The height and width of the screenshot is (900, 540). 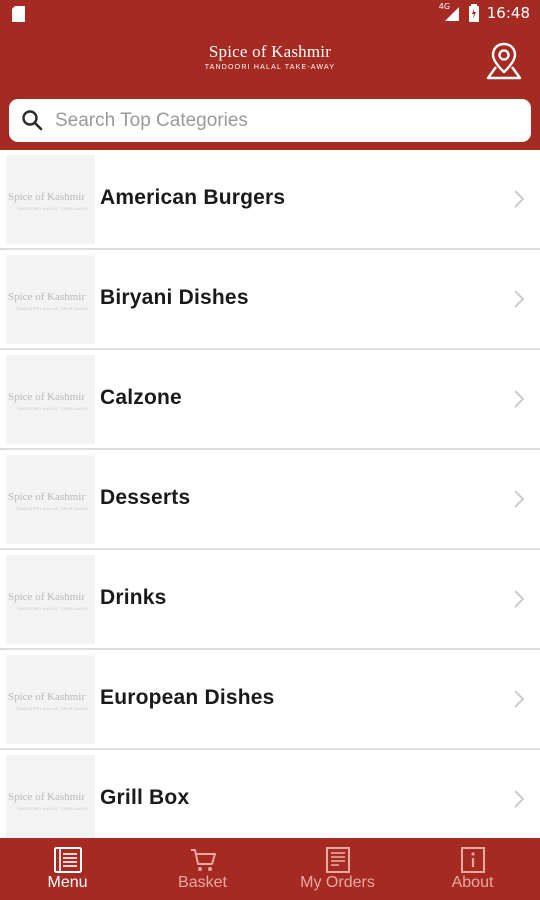 What do you see at coordinates (508, 13) in the screenshot?
I see `clock: 16:48` at bounding box center [508, 13].